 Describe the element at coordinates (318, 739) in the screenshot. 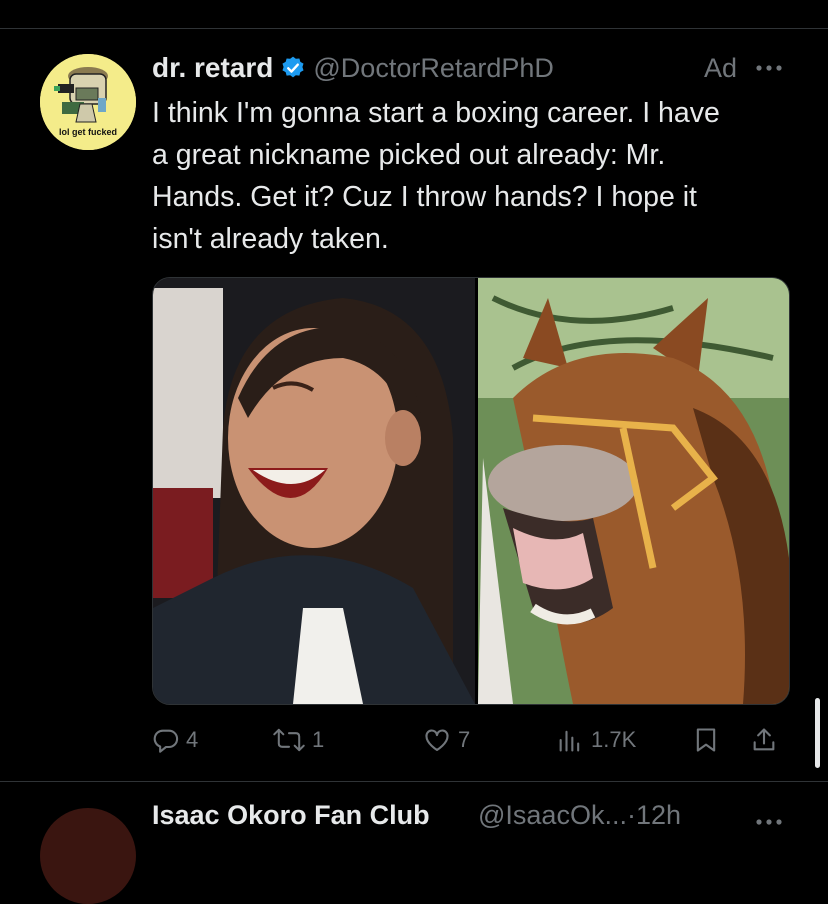

I see `repost-count: 1` at that location.